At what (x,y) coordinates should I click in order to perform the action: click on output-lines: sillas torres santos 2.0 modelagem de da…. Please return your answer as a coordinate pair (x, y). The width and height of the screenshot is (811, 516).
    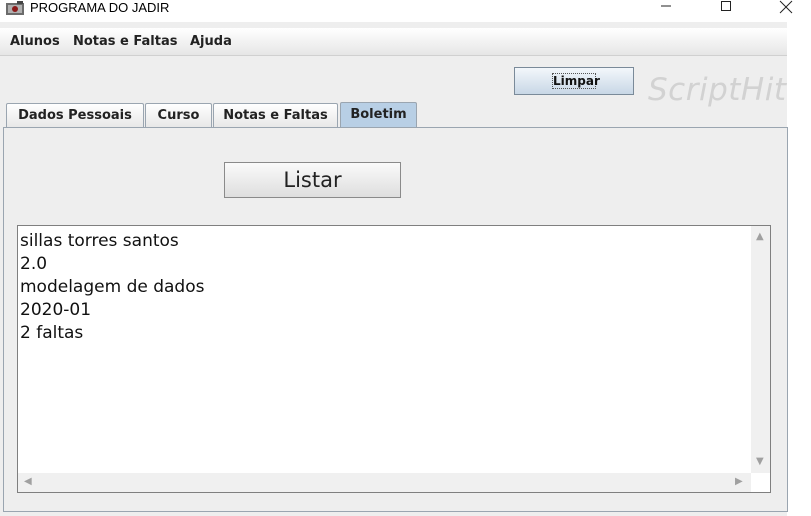
    Looking at the image, I should click on (112, 287).